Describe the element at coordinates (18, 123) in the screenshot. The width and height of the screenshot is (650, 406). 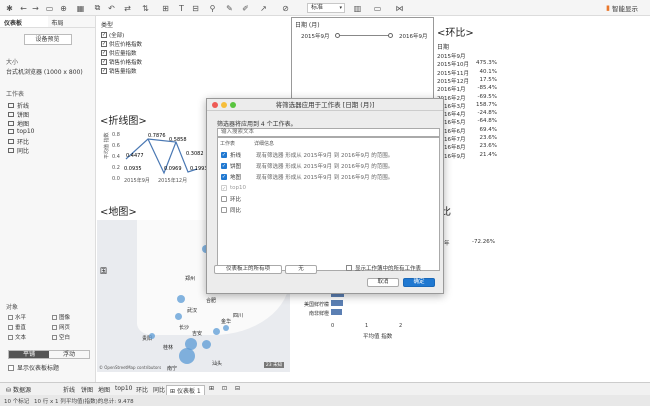
I see `sheet-item: 地图` at that location.